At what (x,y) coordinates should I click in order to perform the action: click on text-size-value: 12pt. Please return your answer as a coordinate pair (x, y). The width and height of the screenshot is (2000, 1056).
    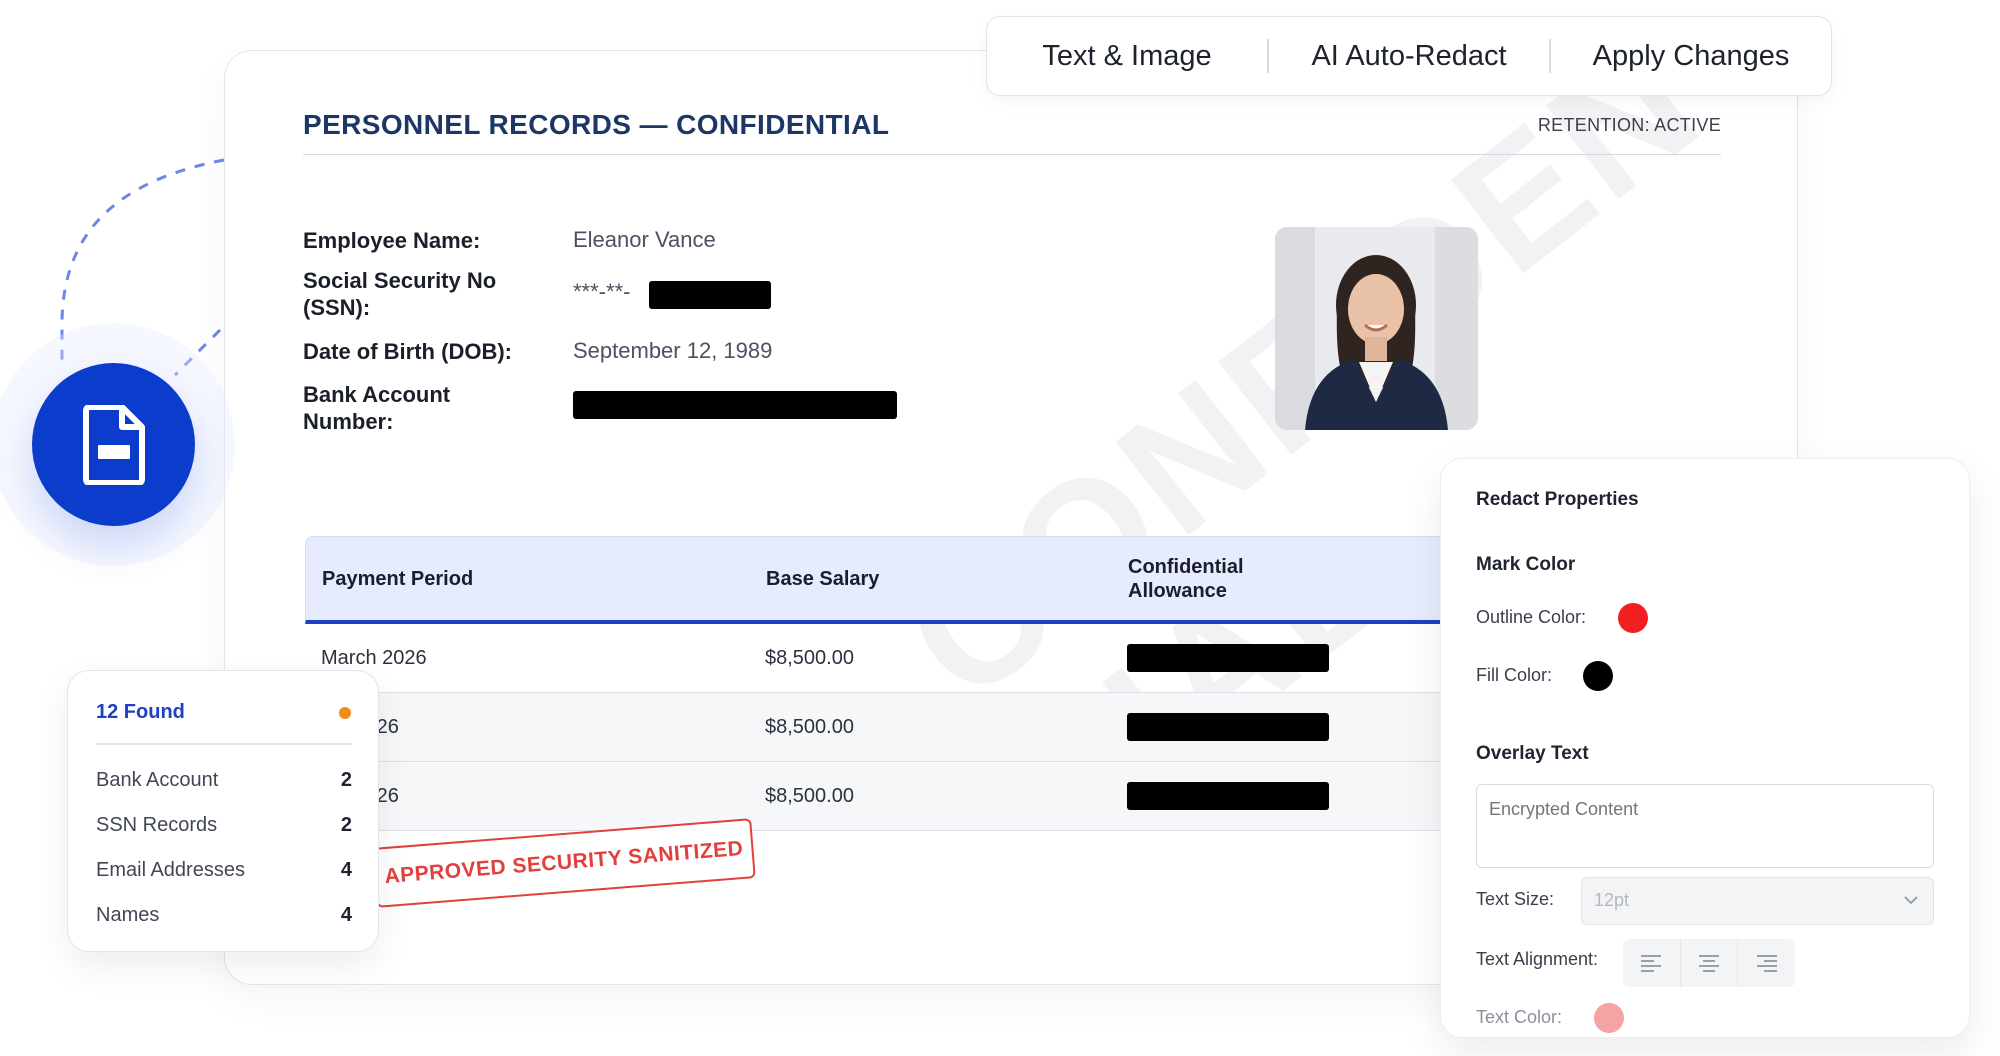
    Looking at the image, I should click on (1612, 900).